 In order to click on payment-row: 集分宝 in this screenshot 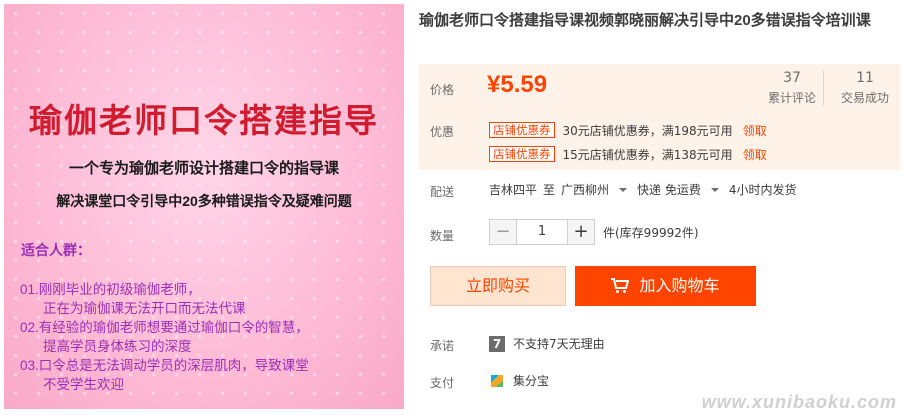, I will do `click(519, 380)`.